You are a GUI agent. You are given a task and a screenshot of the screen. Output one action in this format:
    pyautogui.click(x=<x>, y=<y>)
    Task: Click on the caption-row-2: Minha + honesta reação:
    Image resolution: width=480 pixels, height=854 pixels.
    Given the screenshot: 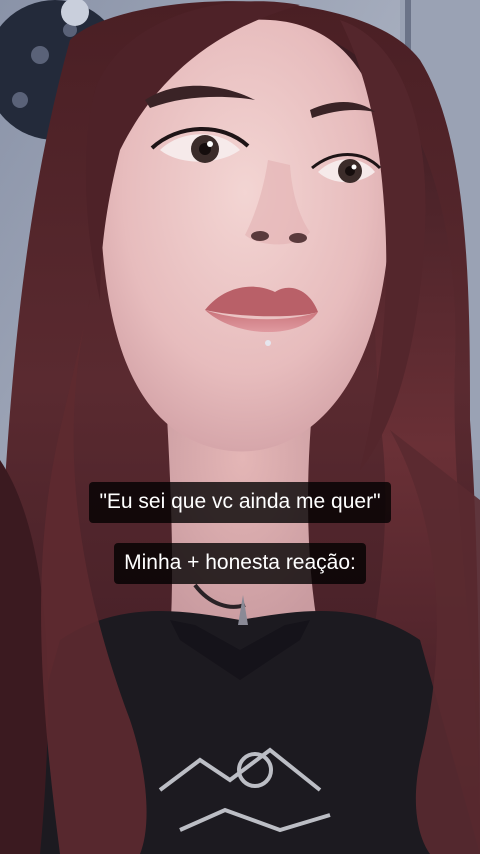 What is the action you would take?
    pyautogui.click(x=240, y=563)
    